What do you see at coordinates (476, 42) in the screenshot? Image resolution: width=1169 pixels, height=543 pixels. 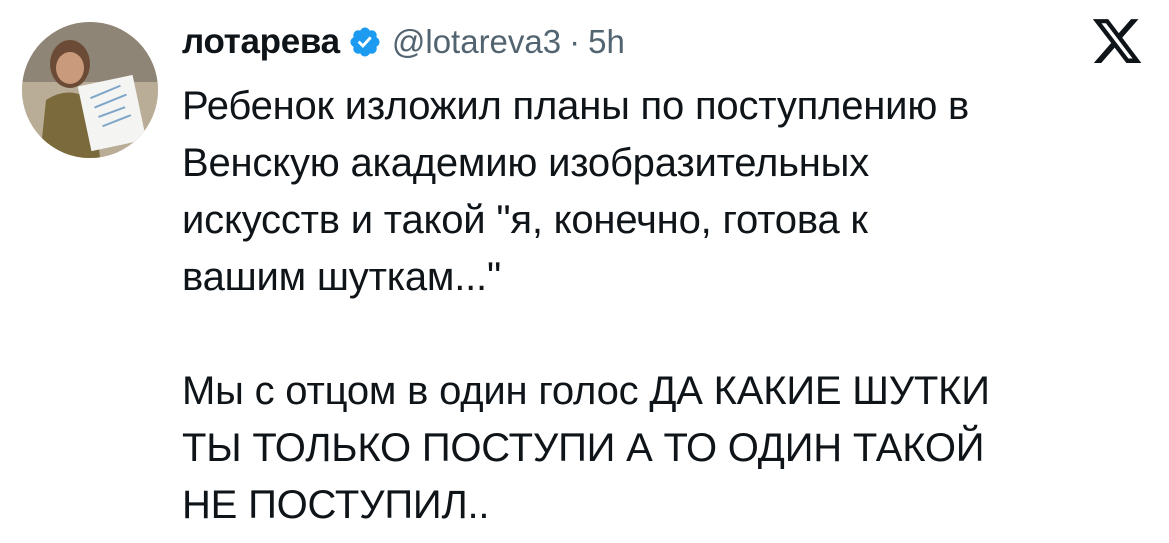 I see `user-handle: @lotareva3` at bounding box center [476, 42].